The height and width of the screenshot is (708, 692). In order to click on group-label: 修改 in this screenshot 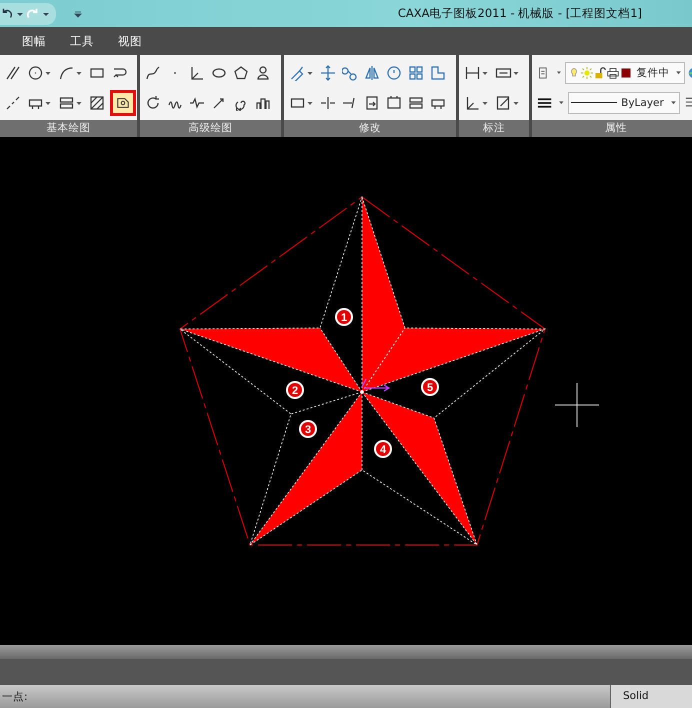, I will do `click(370, 128)`.